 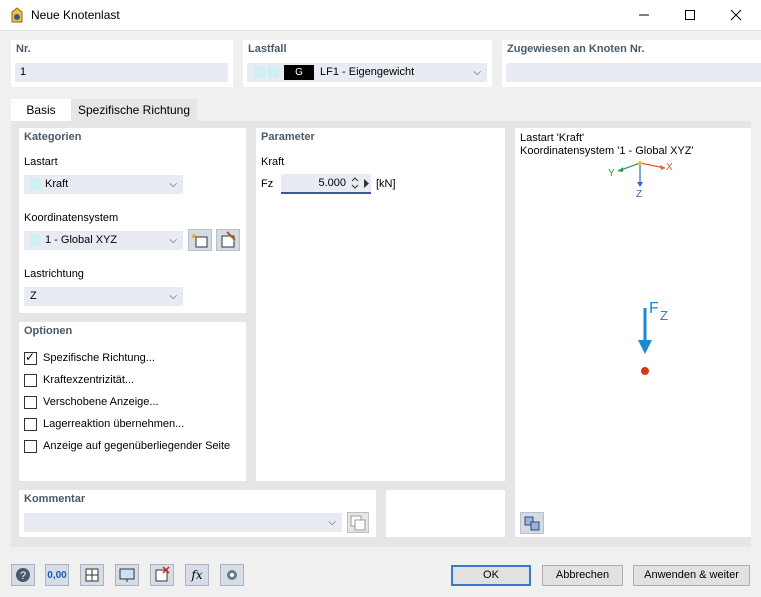 What do you see at coordinates (33, 296) in the screenshot?
I see `richtung-value: Z` at bounding box center [33, 296].